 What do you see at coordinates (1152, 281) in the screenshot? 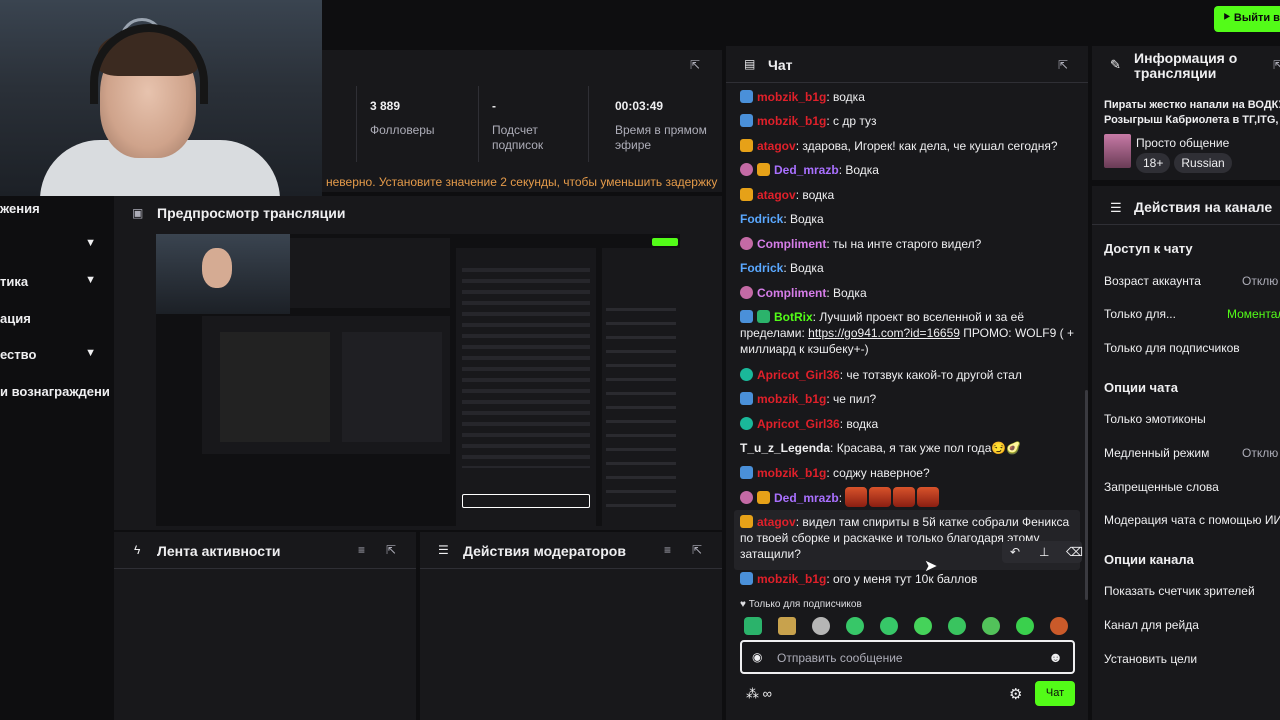
I see `account-age-label: Возраст аккаунта` at bounding box center [1152, 281].